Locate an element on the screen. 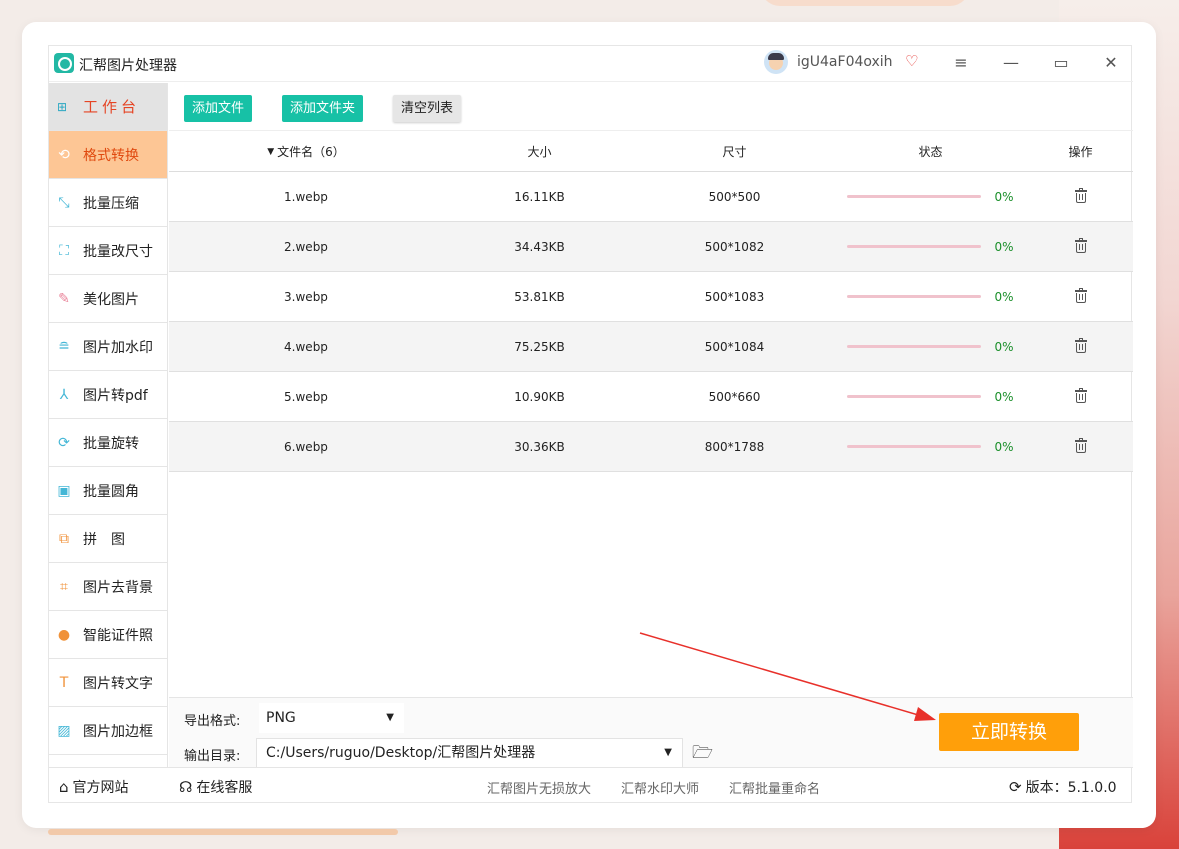  title-bar: 汇帮图片处理器 igU4aF04oxih ♡ ≡ — ▭ ✕ is located at coordinates (591, 64).